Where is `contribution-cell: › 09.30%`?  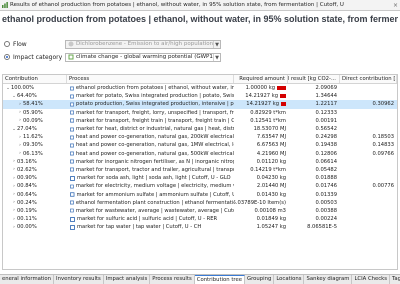 contribution-cell: › 09.30% is located at coordinates (35, 145).